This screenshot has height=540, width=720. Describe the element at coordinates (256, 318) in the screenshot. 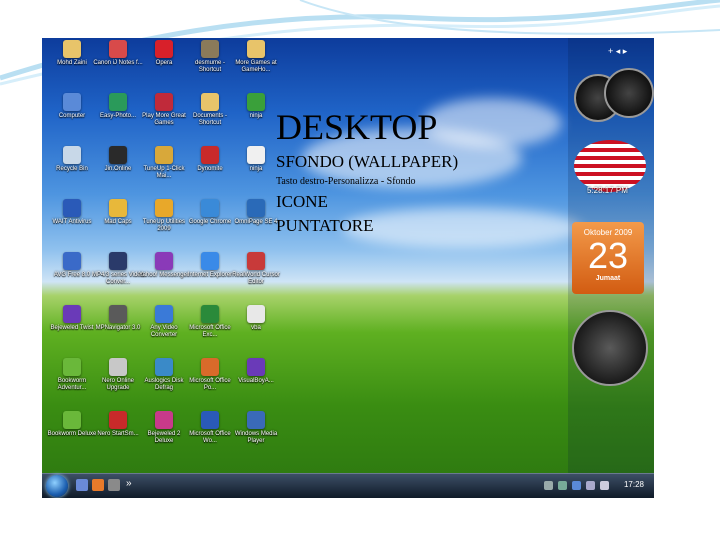

I see `desktop-icon: vba` at that location.